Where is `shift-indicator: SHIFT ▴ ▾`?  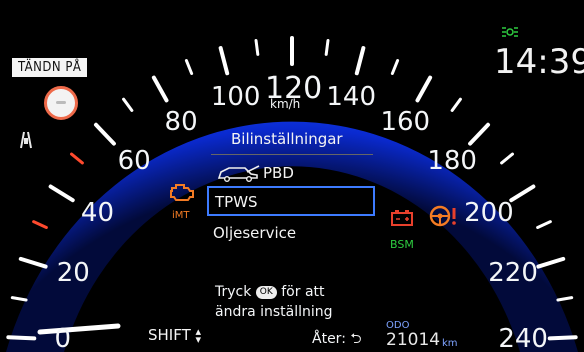
shift-indicator: SHIFT ▴ ▾ is located at coordinates (175, 335).